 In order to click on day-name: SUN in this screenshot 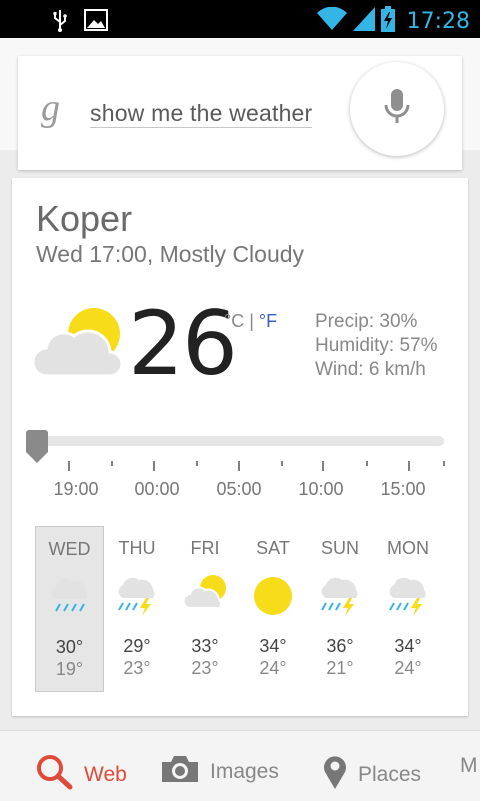, I will do `click(339, 548)`.